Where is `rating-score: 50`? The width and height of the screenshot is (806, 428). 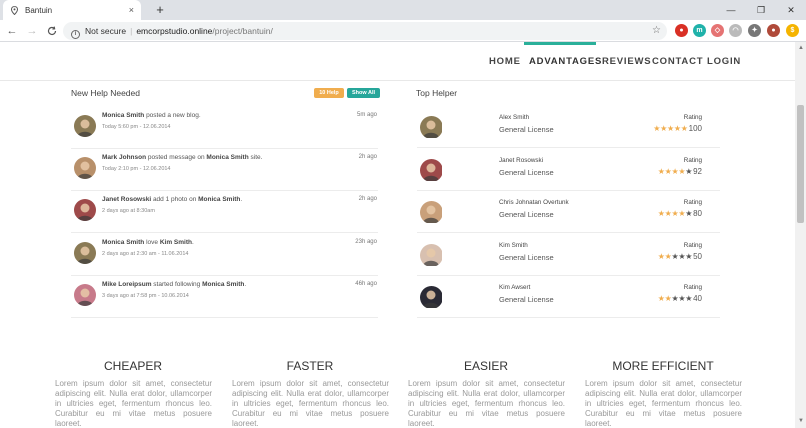
rating-score: 50 is located at coordinates (697, 256).